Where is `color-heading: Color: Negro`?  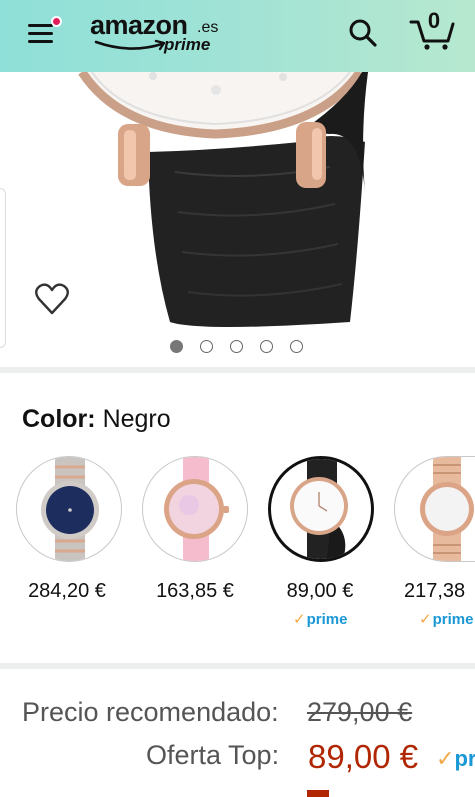
color-heading: Color: Negro is located at coordinates (96, 419).